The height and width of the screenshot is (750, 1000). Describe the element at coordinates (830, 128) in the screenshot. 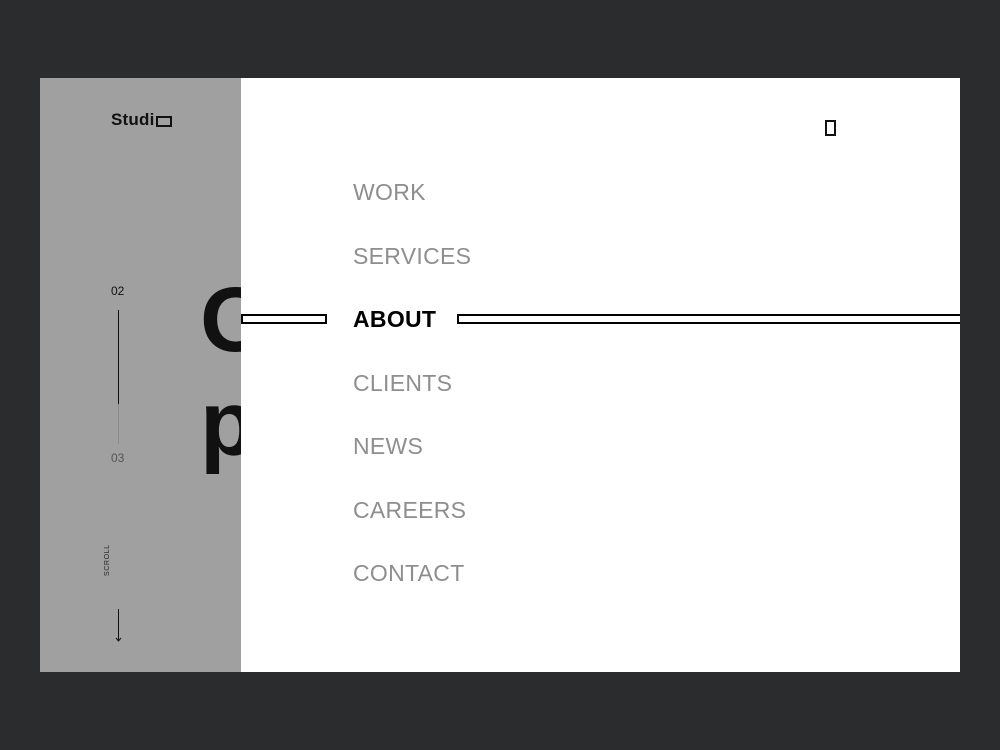

I see `close-icon` at that location.